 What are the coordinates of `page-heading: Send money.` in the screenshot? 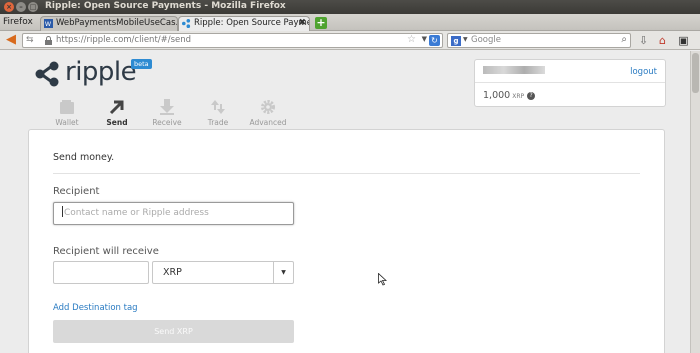 It's located at (84, 157).